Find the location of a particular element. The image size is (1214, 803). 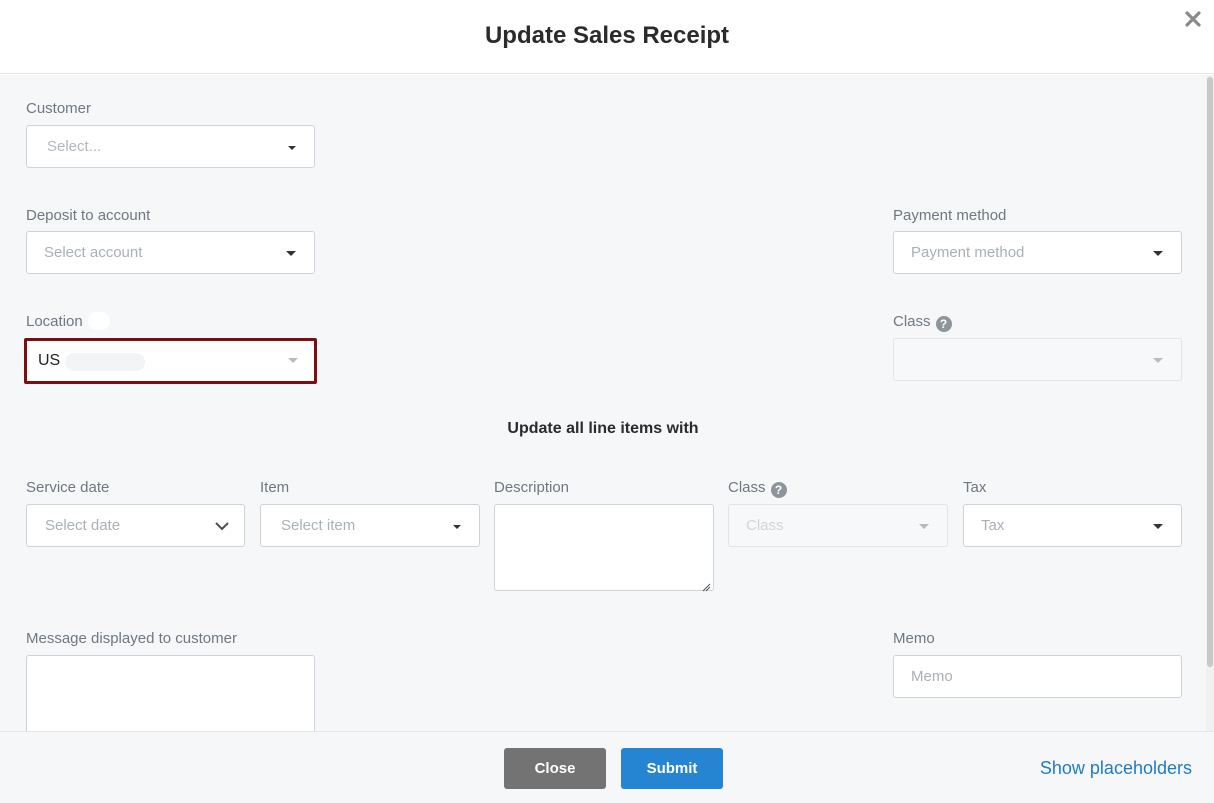

close-icon is located at coordinates (1193, 19).